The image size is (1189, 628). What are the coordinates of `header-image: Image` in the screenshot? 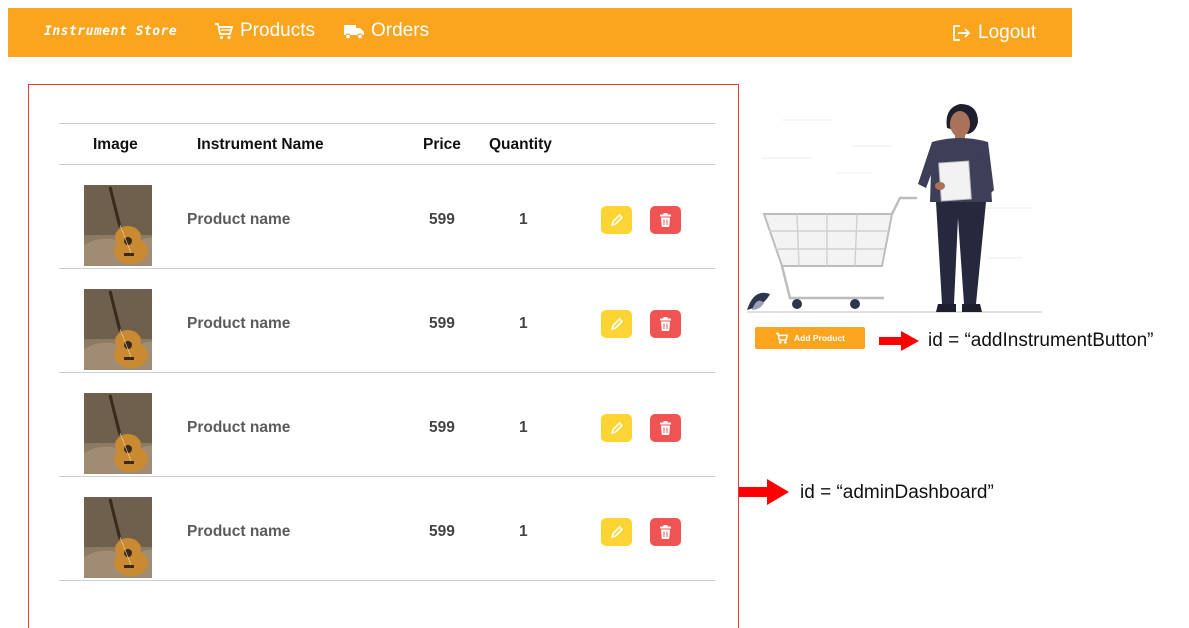 It's located at (115, 144).